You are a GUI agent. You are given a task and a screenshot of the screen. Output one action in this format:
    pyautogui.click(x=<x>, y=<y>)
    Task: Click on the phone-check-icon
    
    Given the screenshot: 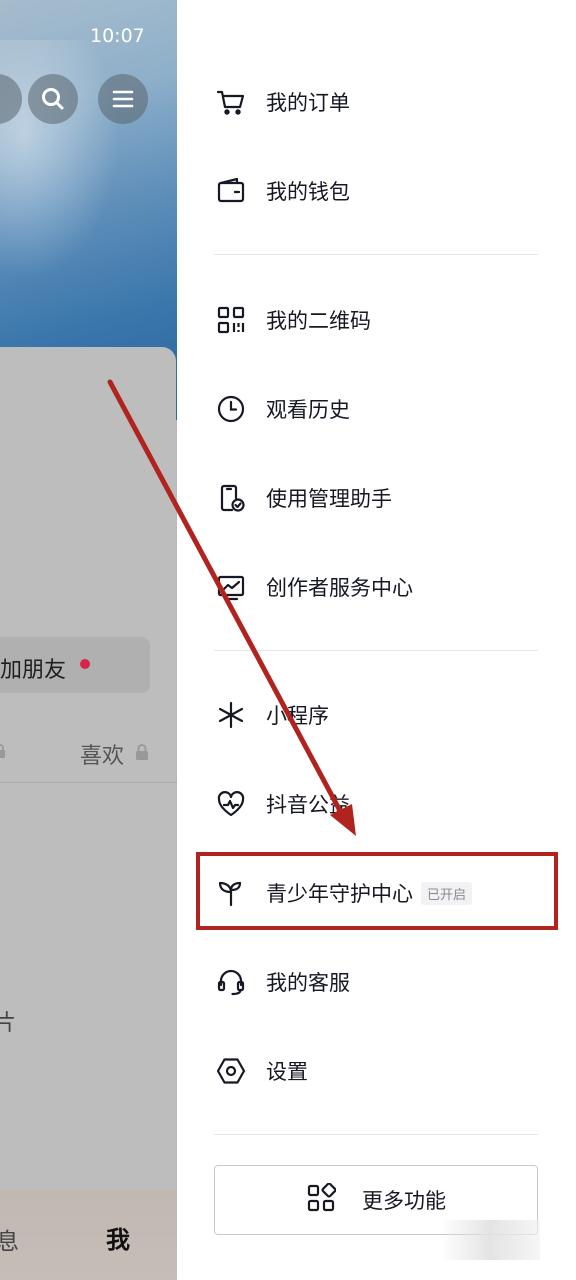 What is the action you would take?
    pyautogui.click(x=231, y=498)
    